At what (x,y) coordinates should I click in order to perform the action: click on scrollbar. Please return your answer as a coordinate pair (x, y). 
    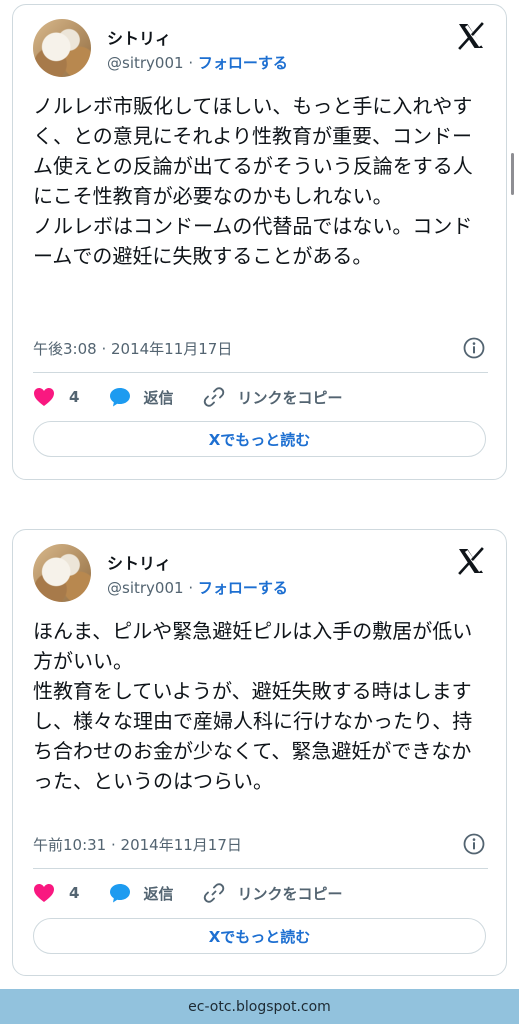
    Looking at the image, I should click on (512, 174).